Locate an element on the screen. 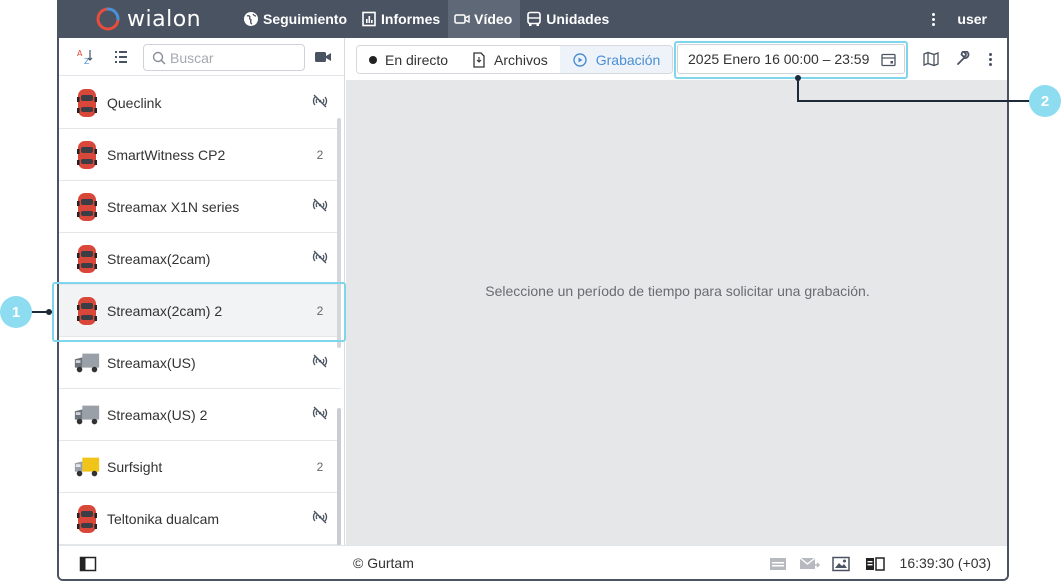 The height and width of the screenshot is (581, 1062). sidebar-toolbar: AZ is located at coordinates (201, 57).